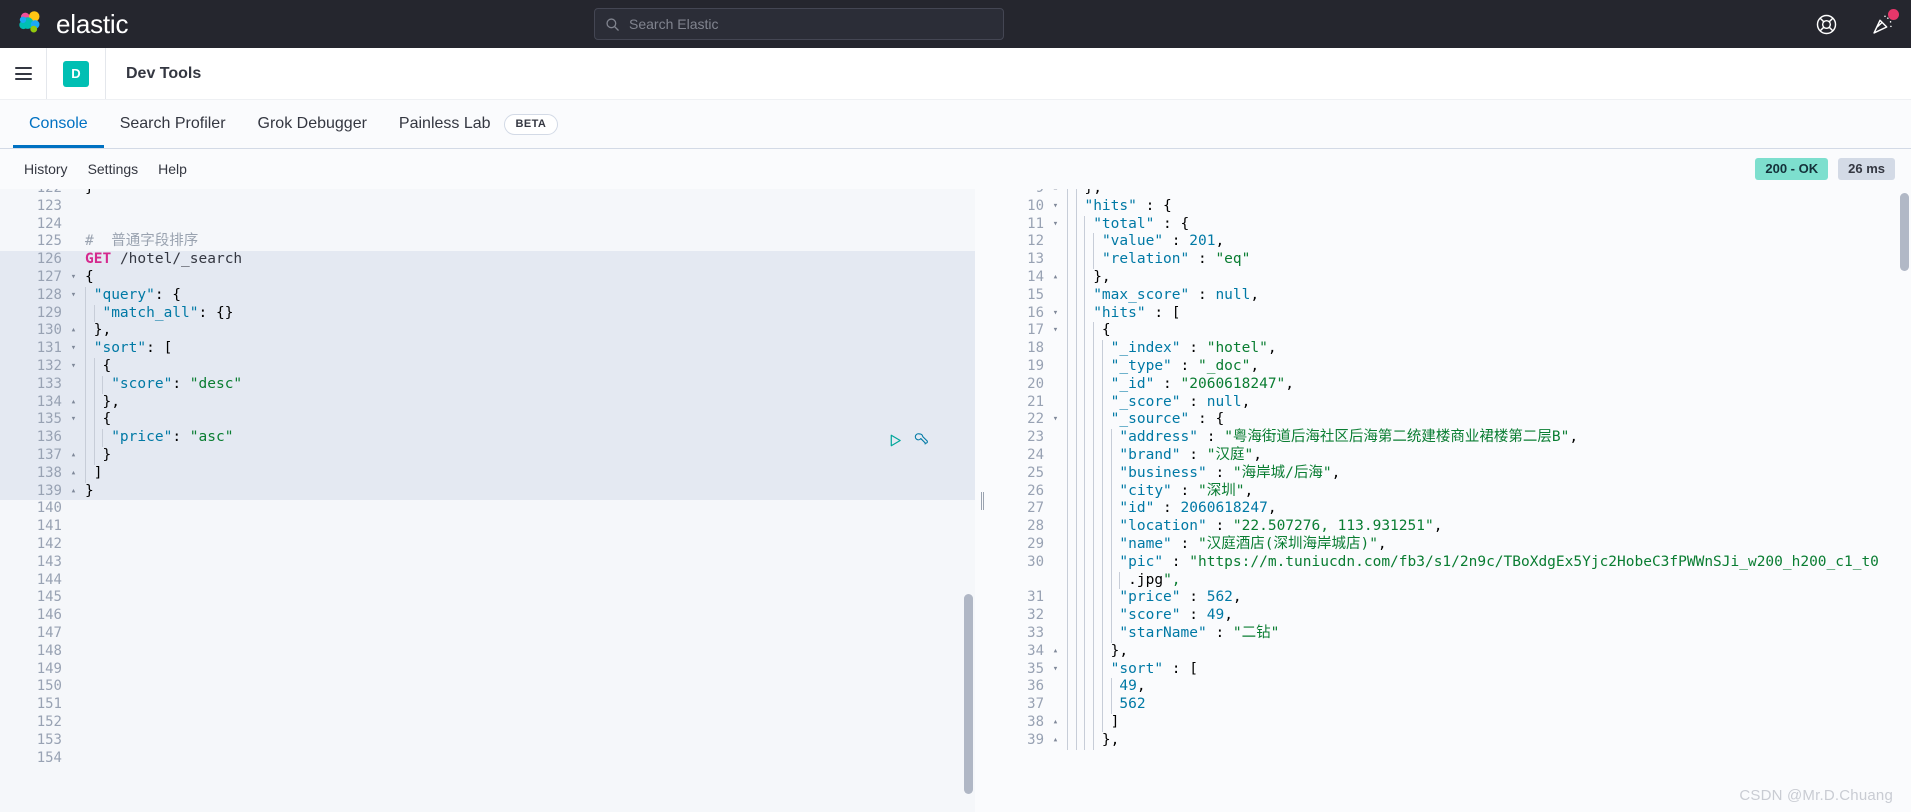  Describe the element at coordinates (528, 402) in the screenshot. I see `code-text: },` at that location.